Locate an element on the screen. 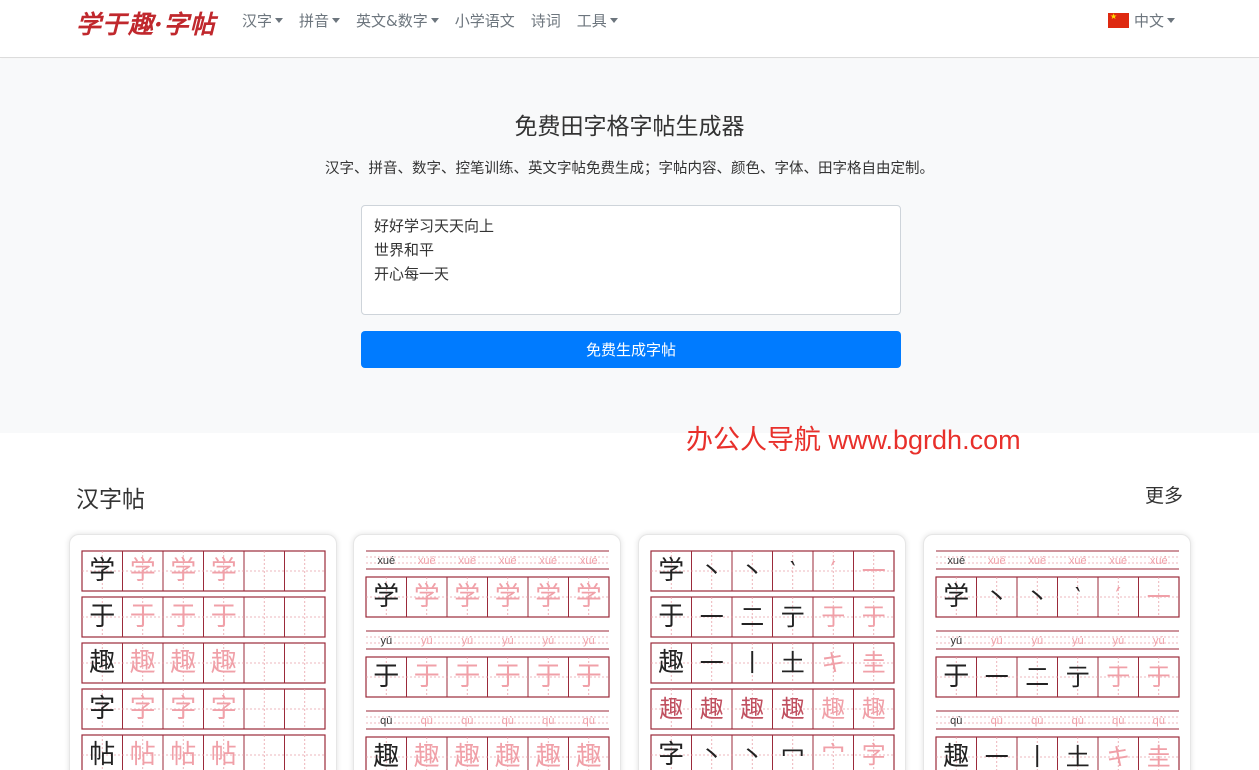 Image resolution: width=1259 pixels, height=770 pixels. nav-item-primary-chinese: 小学语文 is located at coordinates (485, 20).